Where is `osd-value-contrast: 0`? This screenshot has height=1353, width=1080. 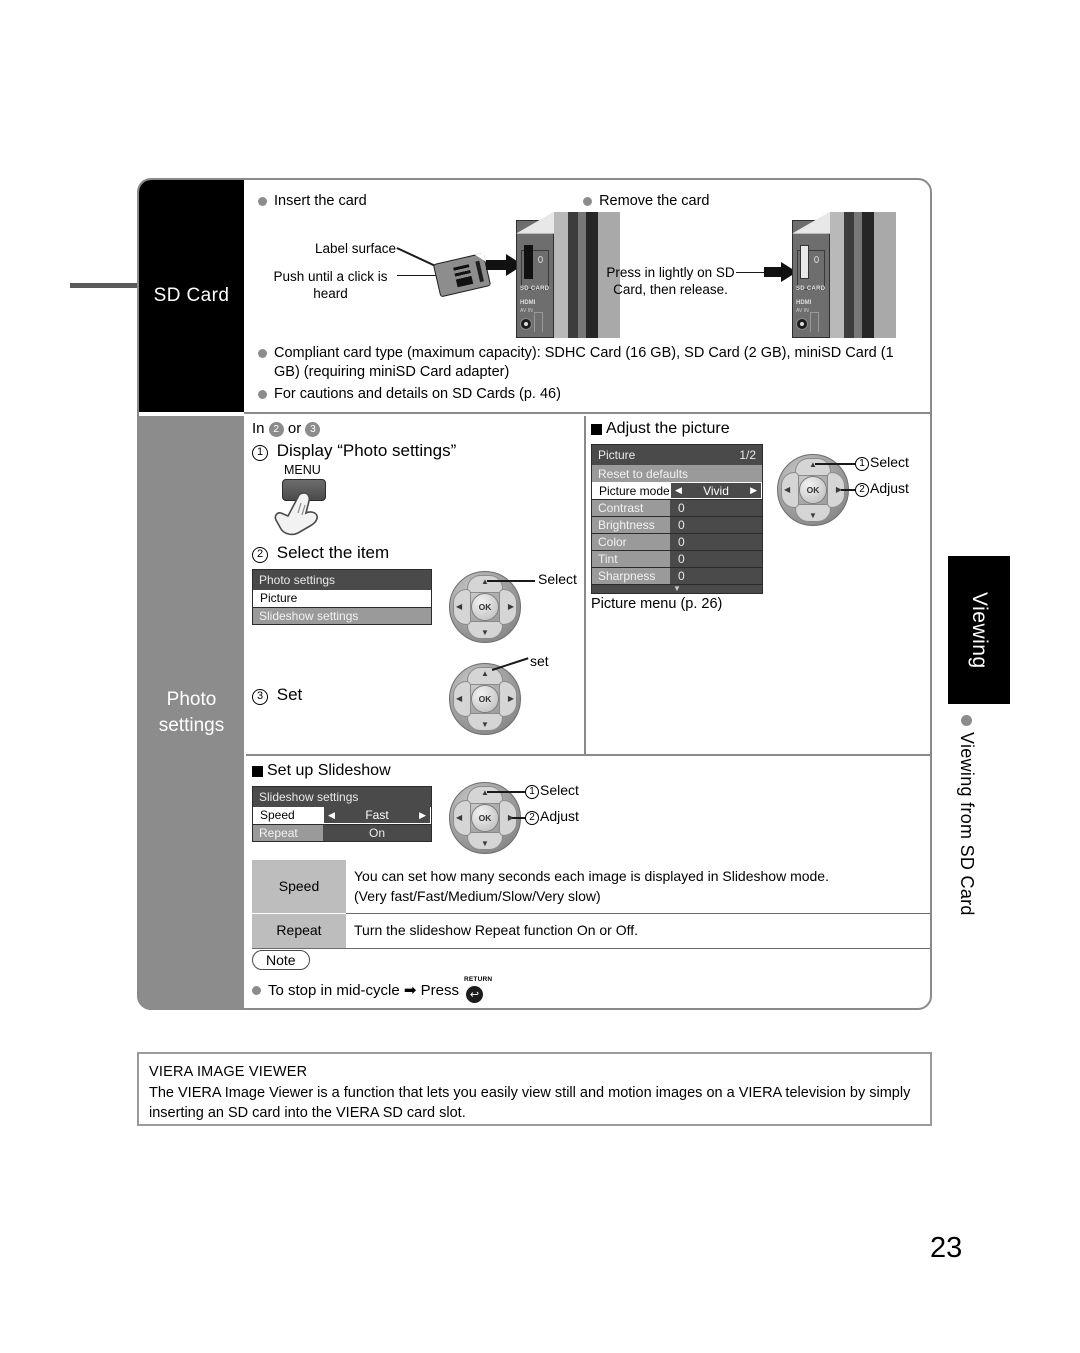
osd-value-contrast: 0 is located at coordinates (716, 508).